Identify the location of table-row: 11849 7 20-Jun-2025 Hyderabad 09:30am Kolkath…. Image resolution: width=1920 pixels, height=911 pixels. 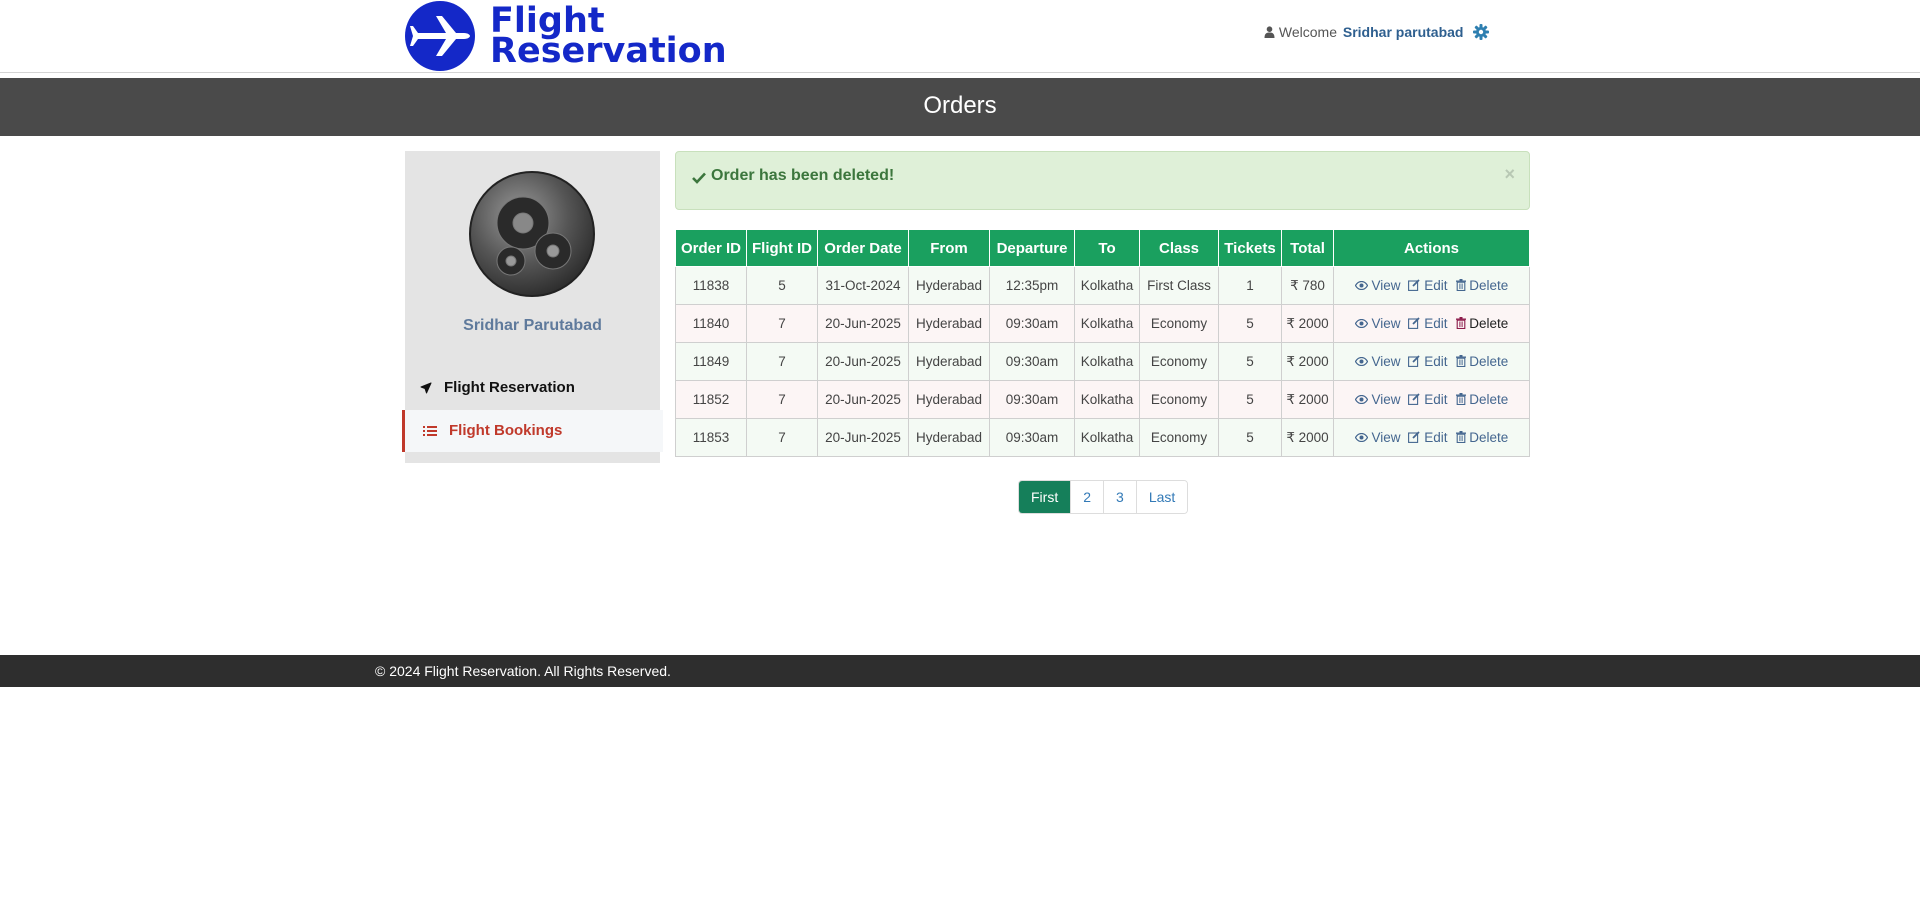
(1102, 361).